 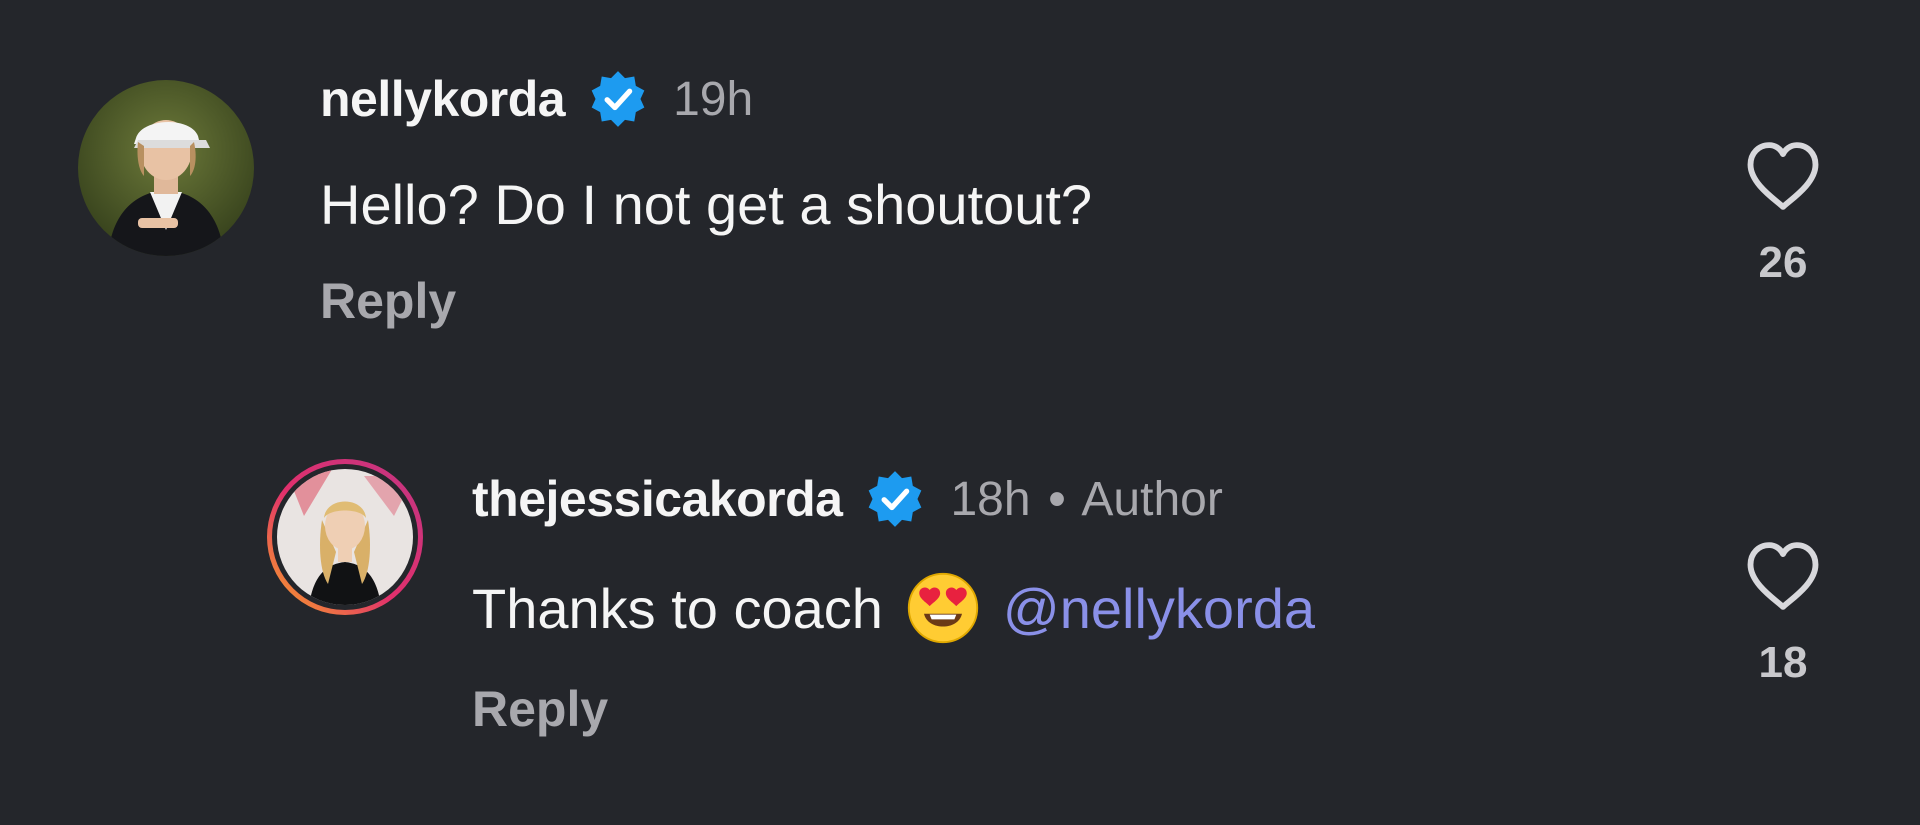 I want to click on comment-body: Hello? Do I not get a shoutout?, so click(x=706, y=204).